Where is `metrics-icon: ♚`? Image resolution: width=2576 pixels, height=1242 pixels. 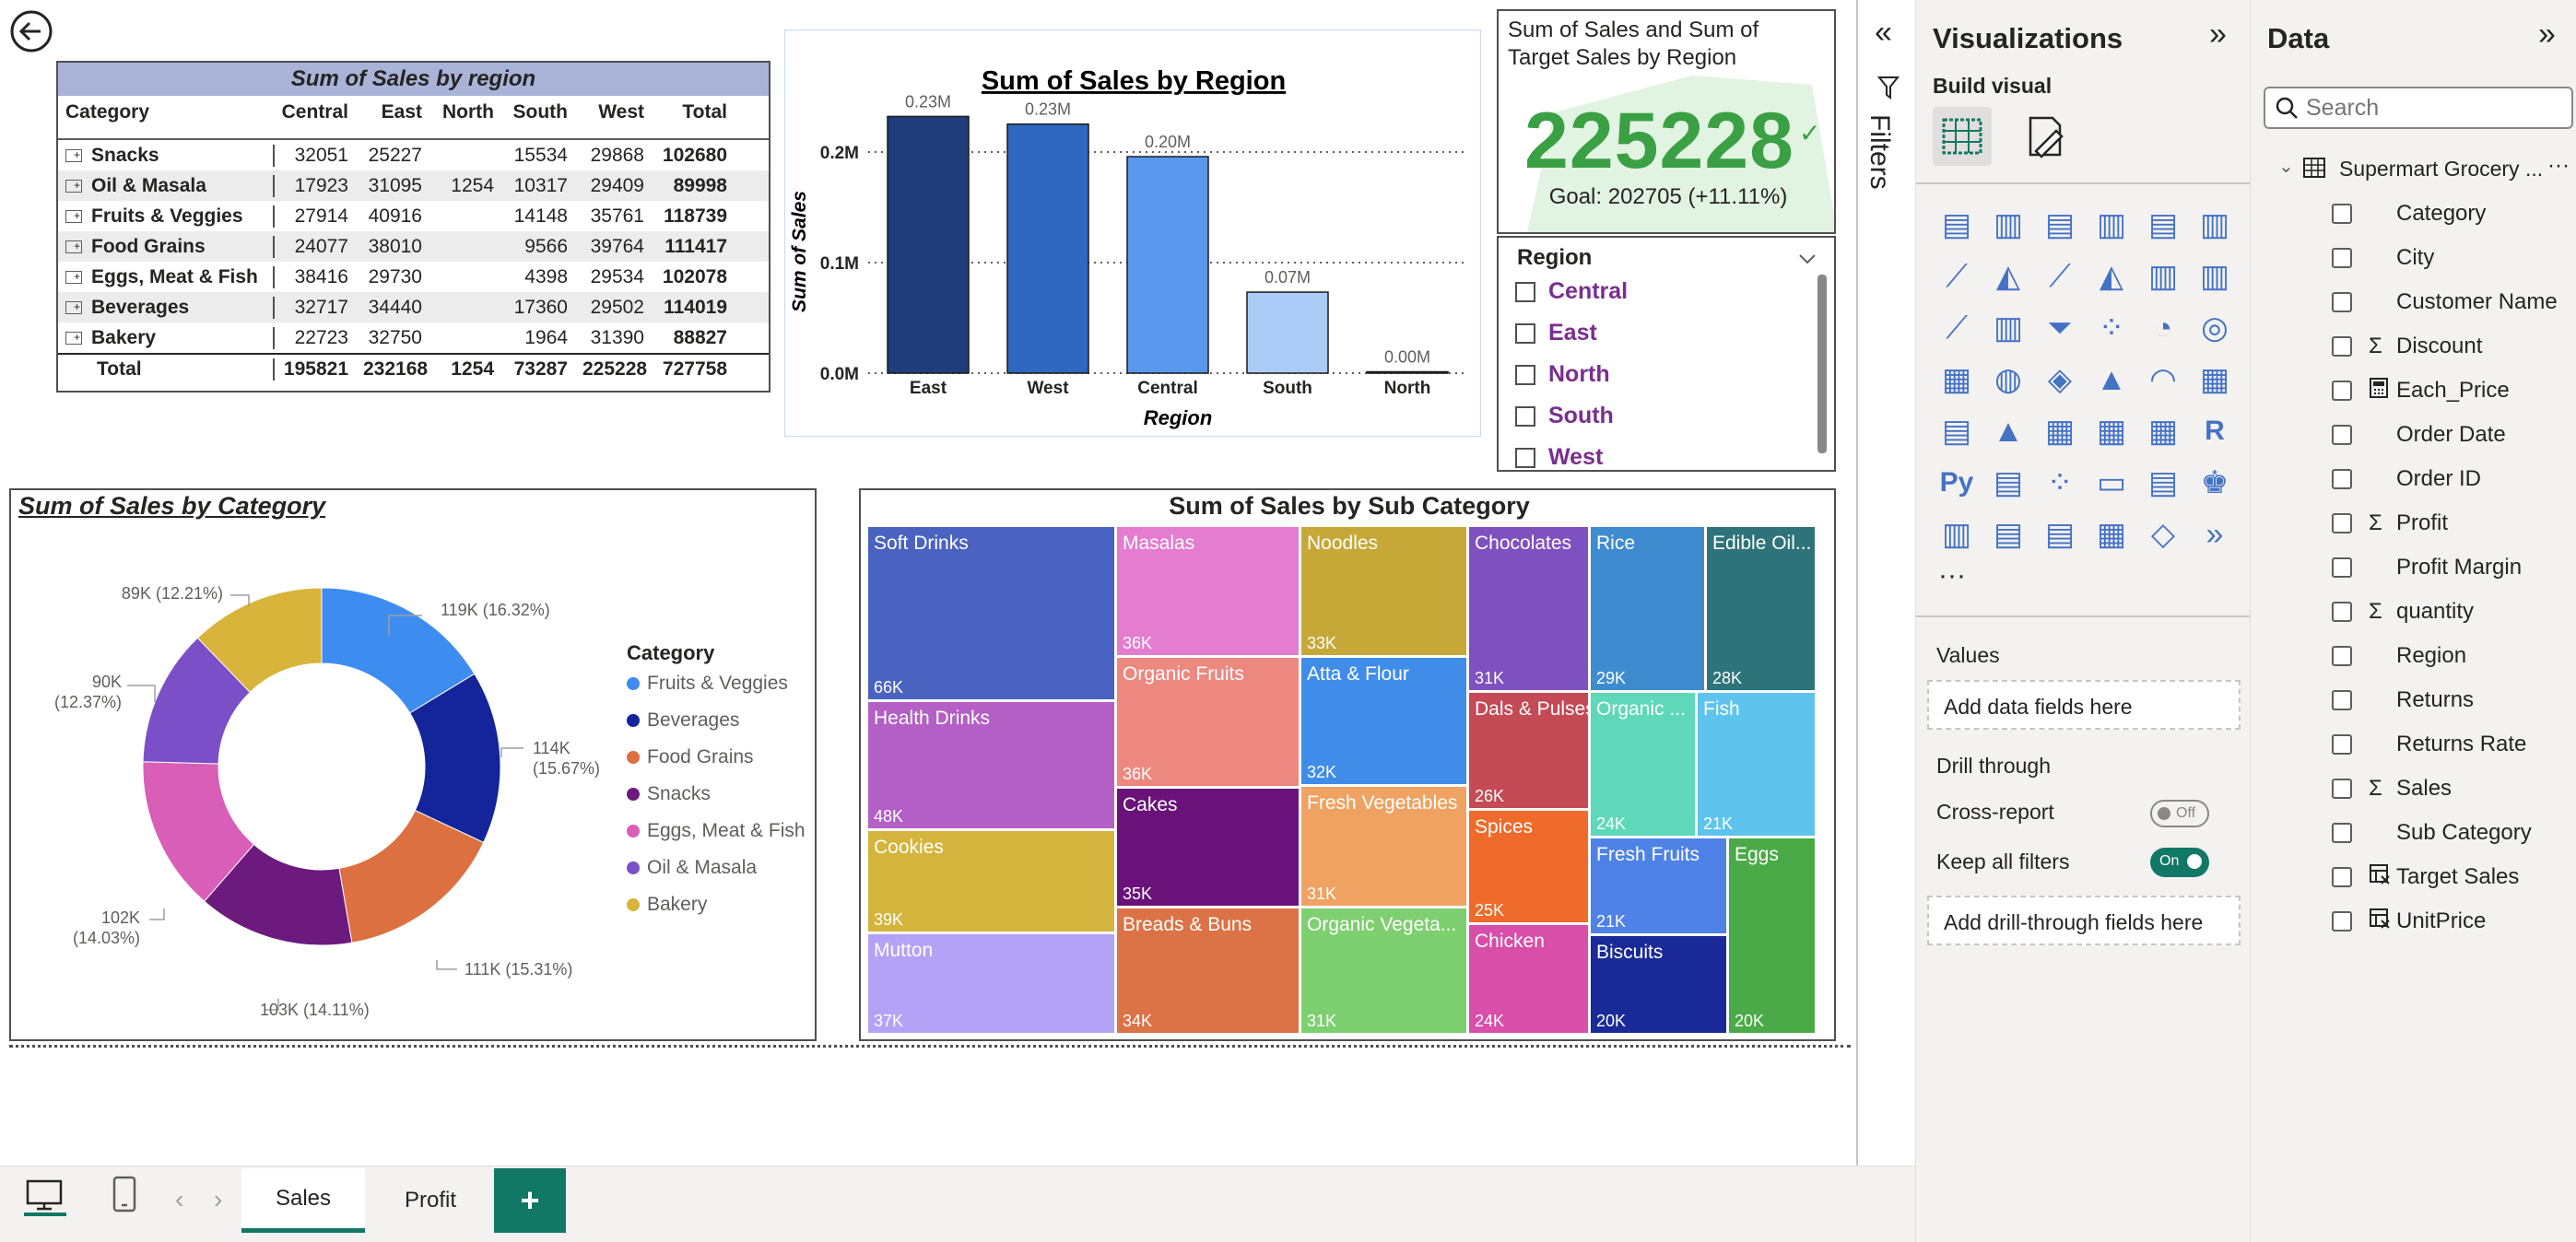
metrics-icon: ♚ is located at coordinates (2214, 483).